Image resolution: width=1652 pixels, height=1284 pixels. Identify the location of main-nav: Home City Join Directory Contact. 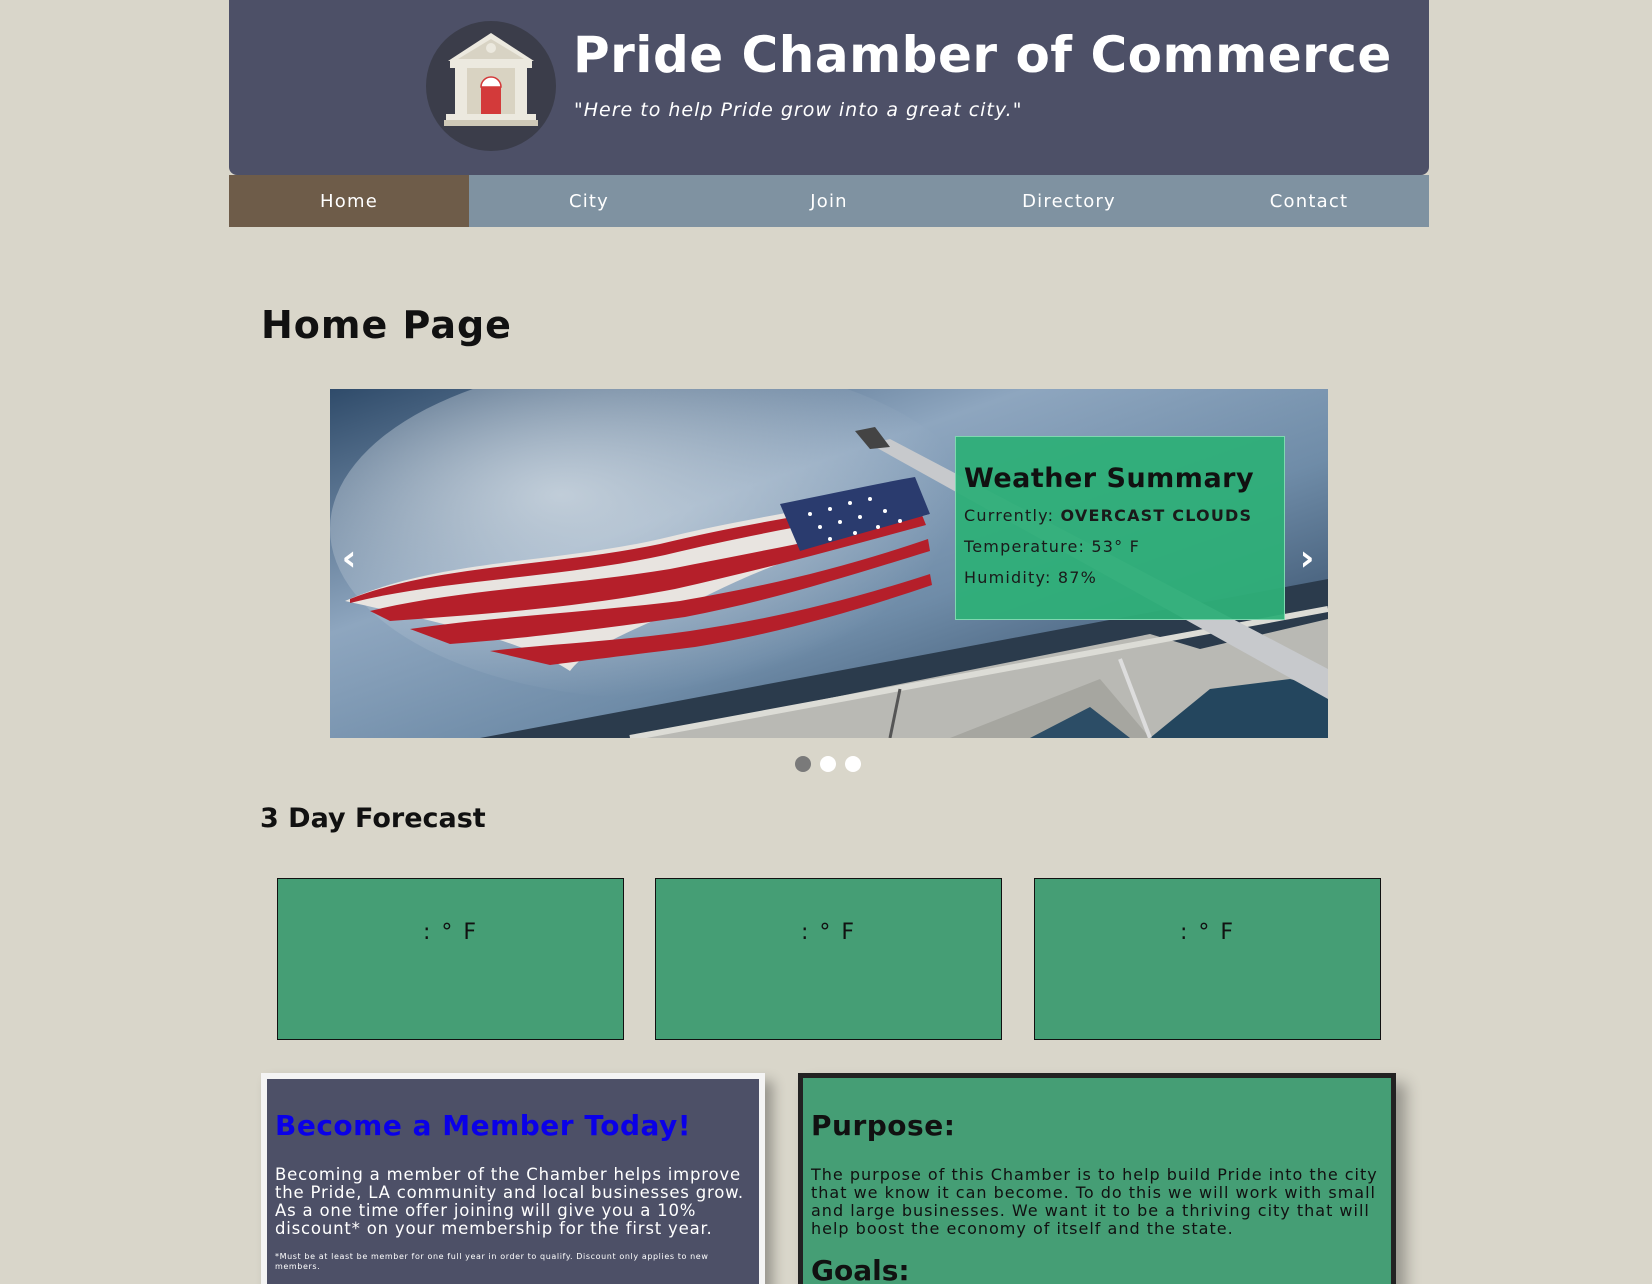
(829, 201).